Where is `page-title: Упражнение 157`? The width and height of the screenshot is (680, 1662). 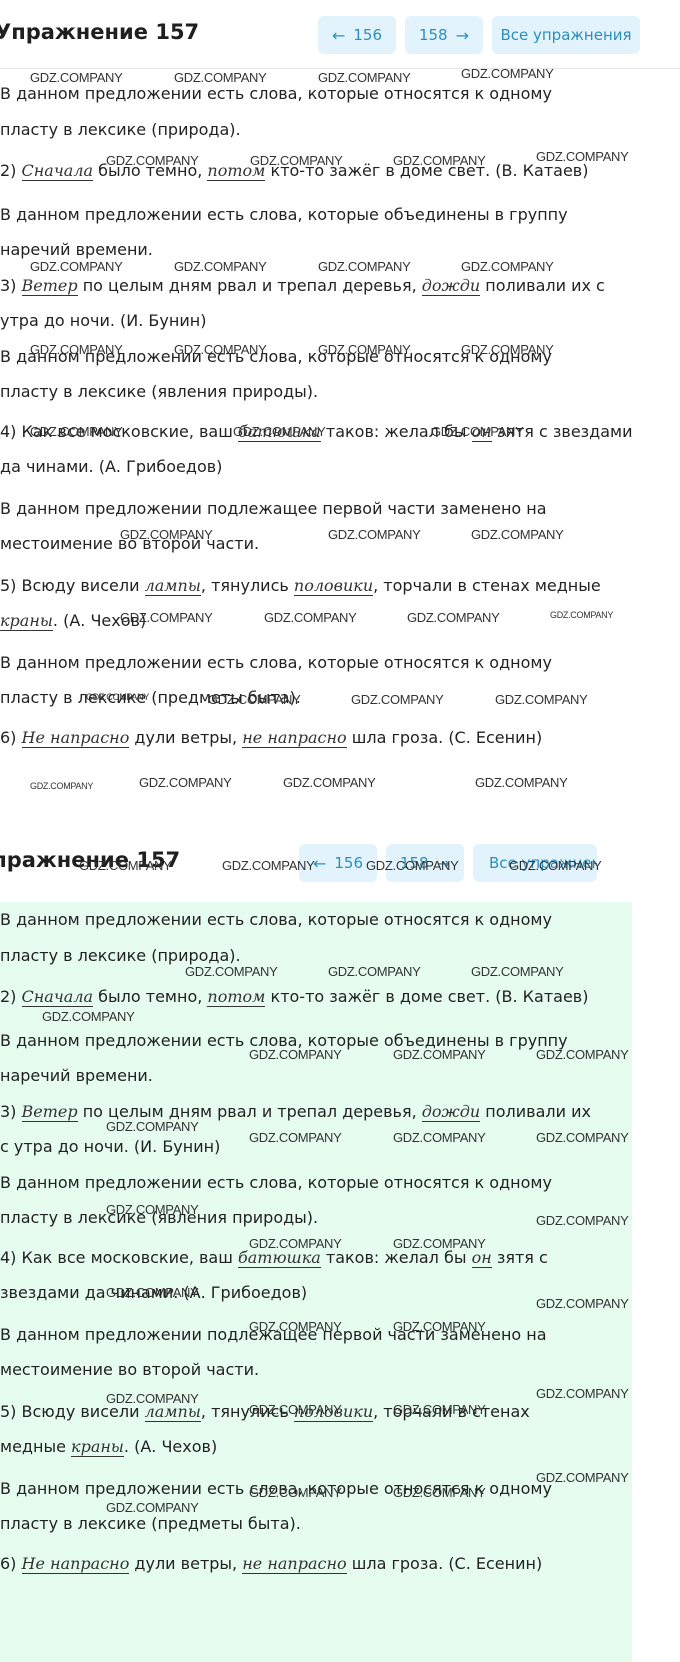
page-title: Упражнение 157 is located at coordinates (100, 32).